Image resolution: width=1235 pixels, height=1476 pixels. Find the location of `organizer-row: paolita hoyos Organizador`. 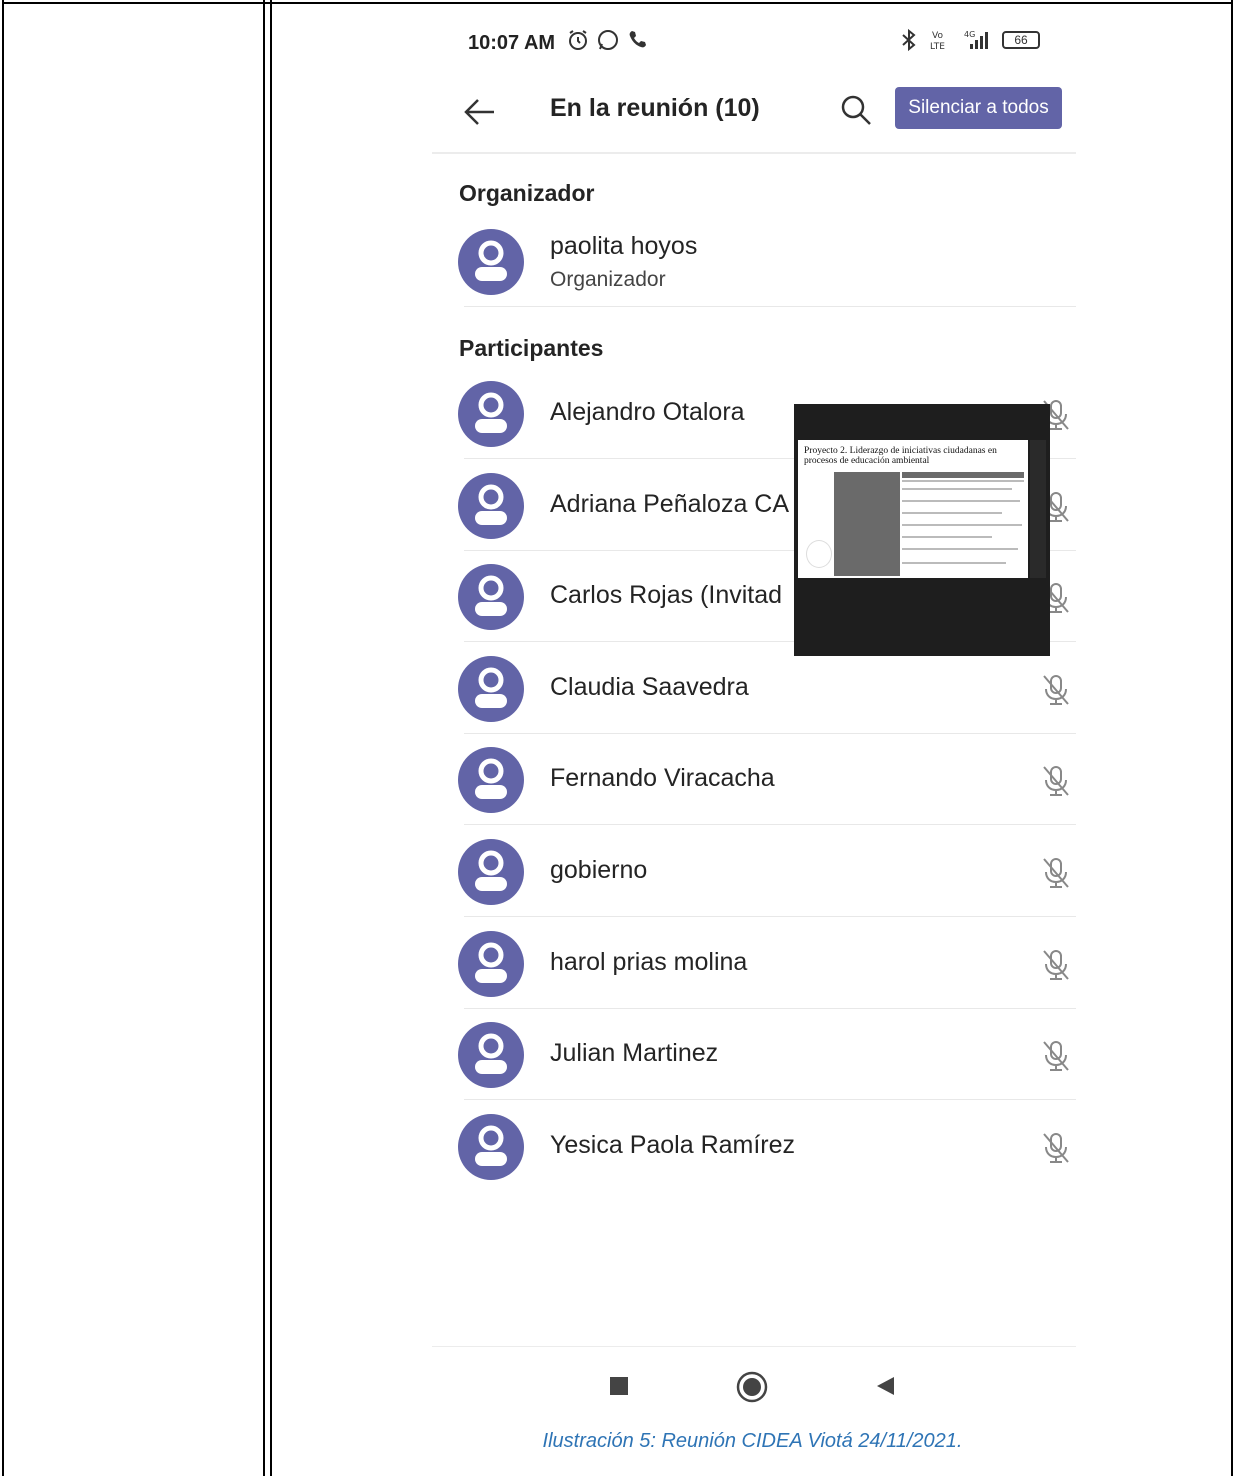

organizer-row: paolita hoyos Organizador is located at coordinates (767, 261).